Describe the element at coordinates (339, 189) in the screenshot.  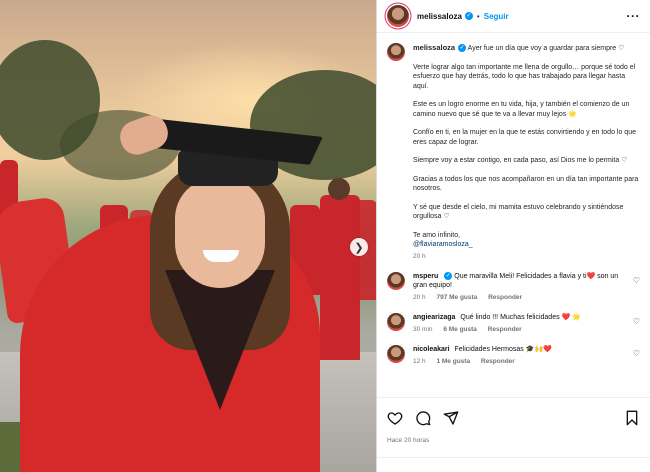
I see `crowd-head` at that location.